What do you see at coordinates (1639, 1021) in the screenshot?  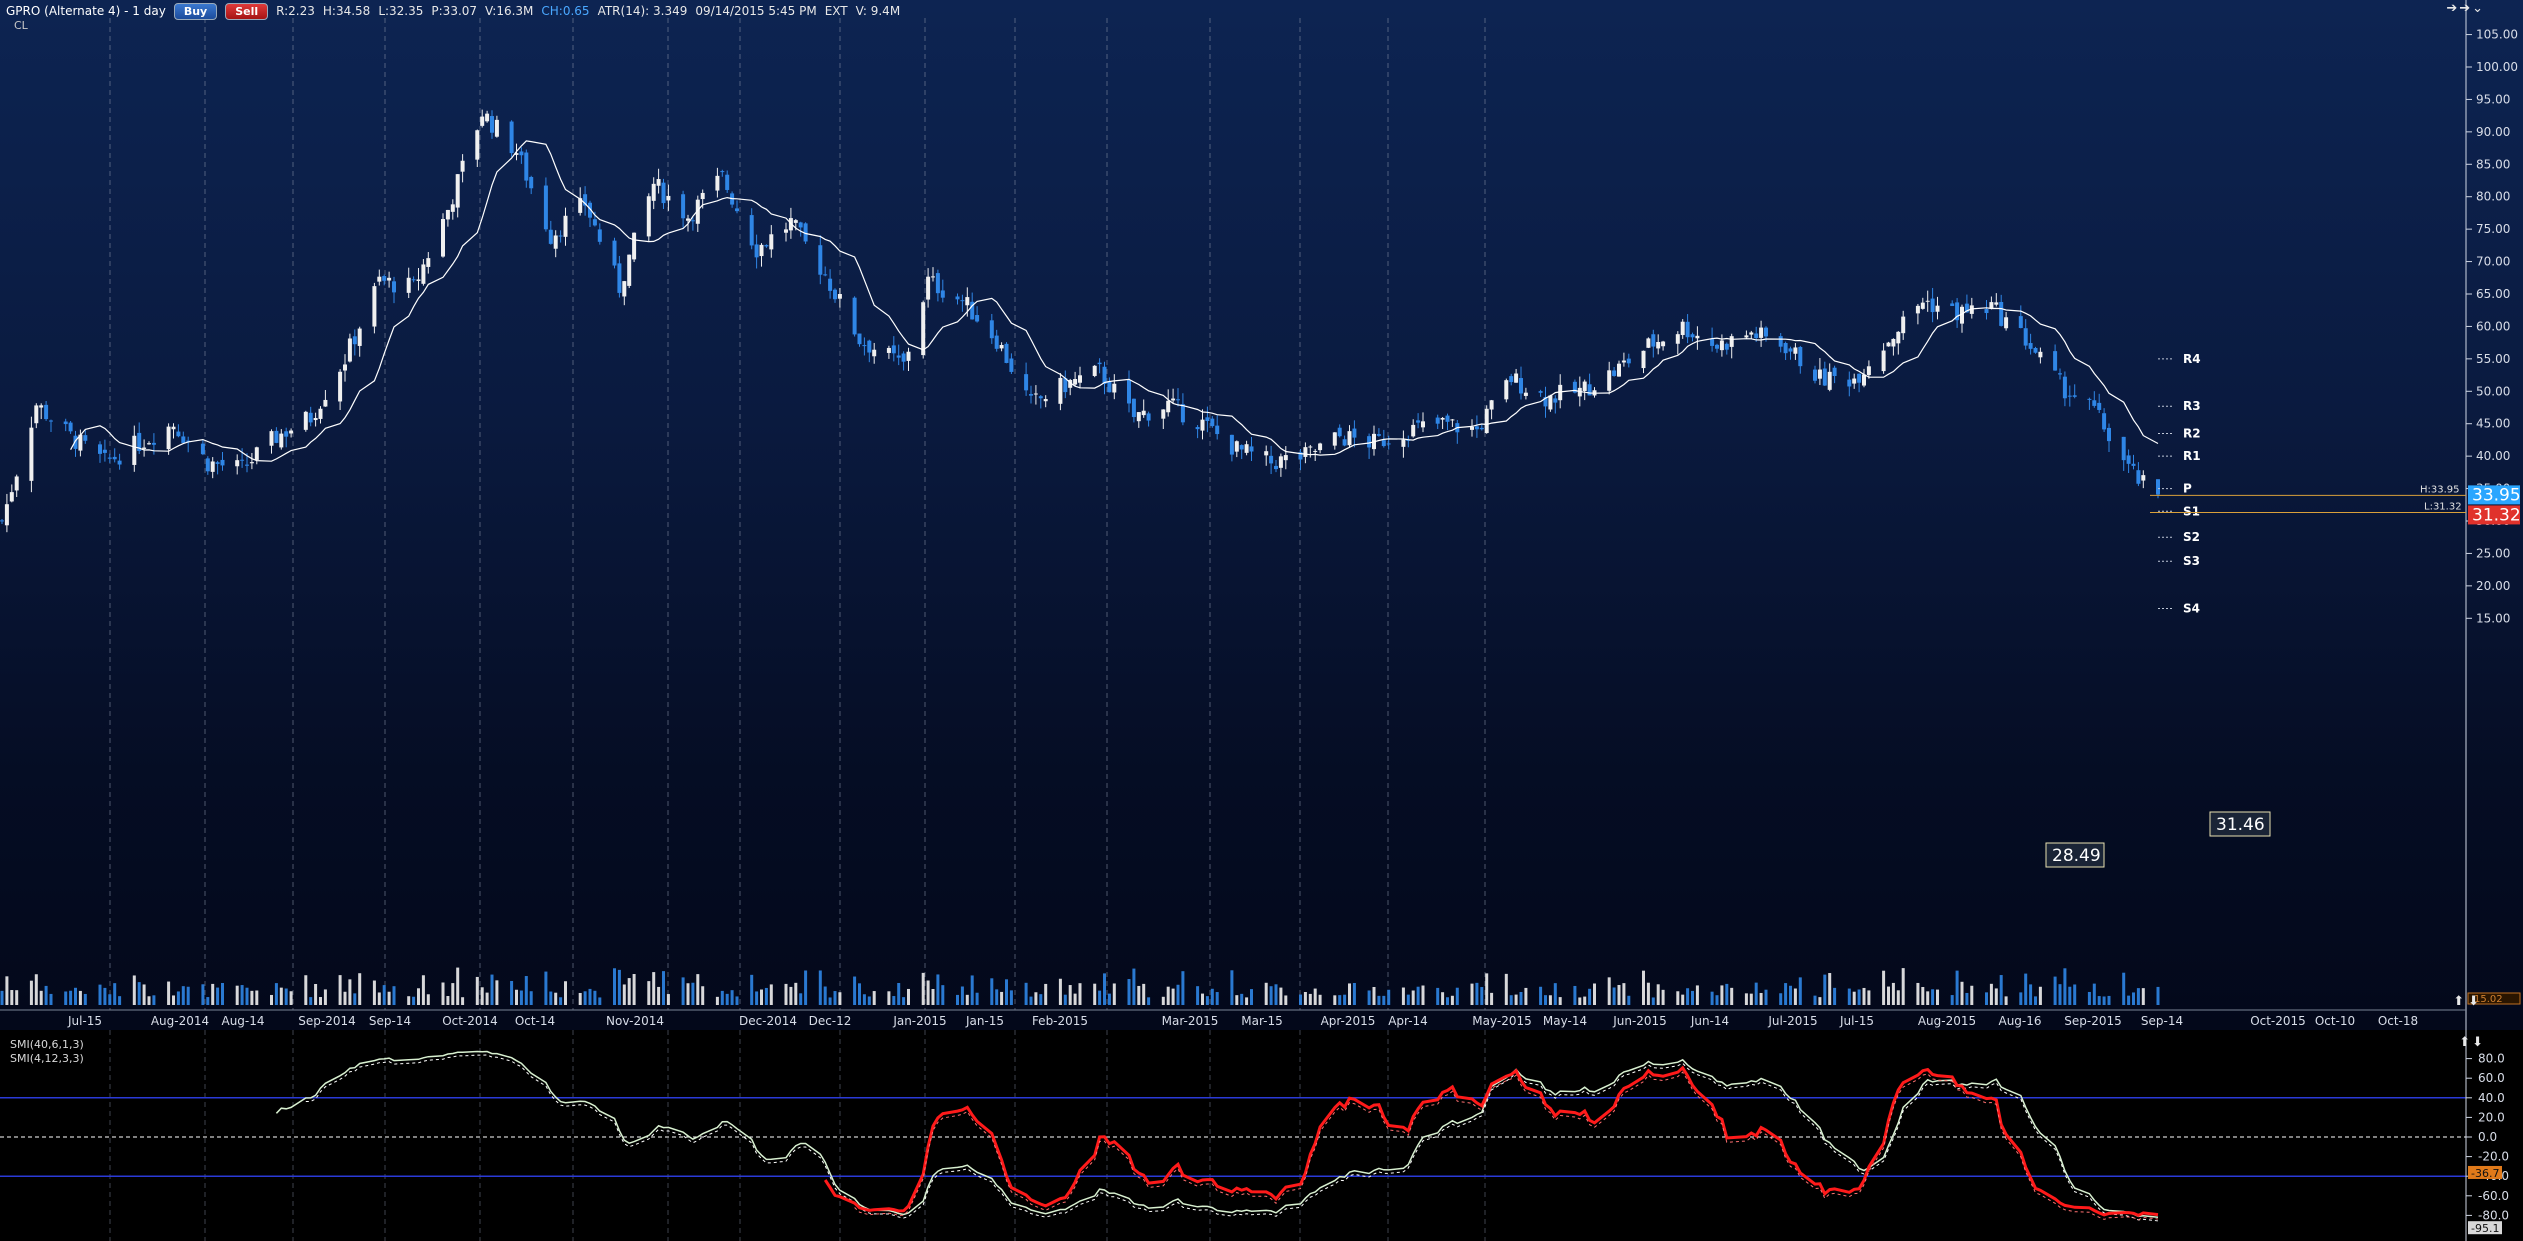 I see `time-axis-label-19: Jun-2015` at bounding box center [1639, 1021].